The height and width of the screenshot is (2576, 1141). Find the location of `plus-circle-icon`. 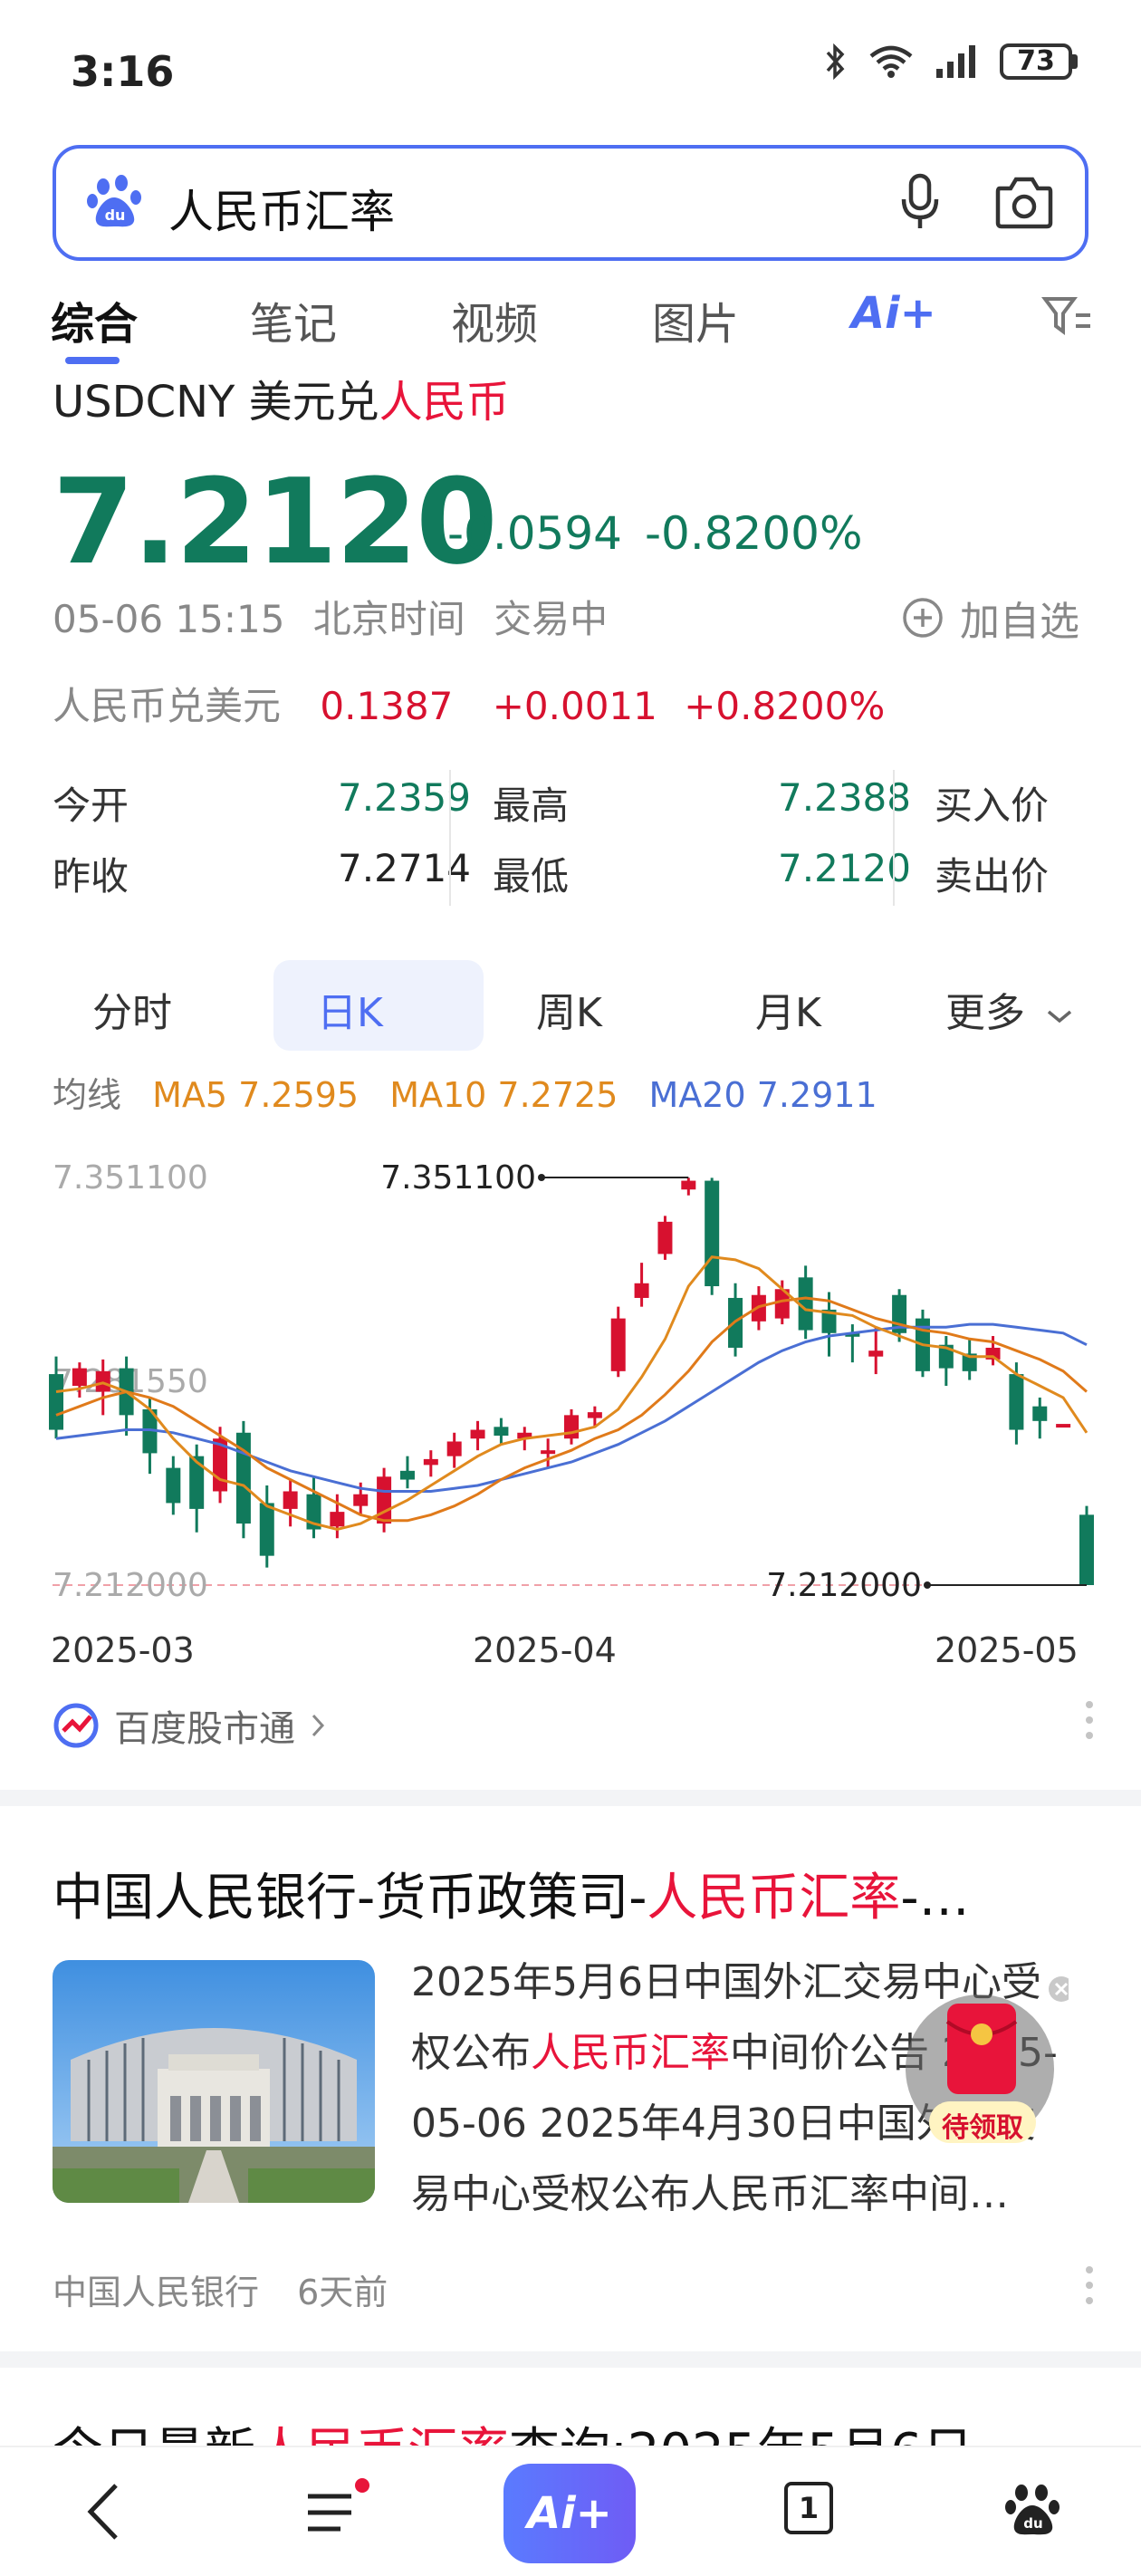

plus-circle-icon is located at coordinates (923, 618).